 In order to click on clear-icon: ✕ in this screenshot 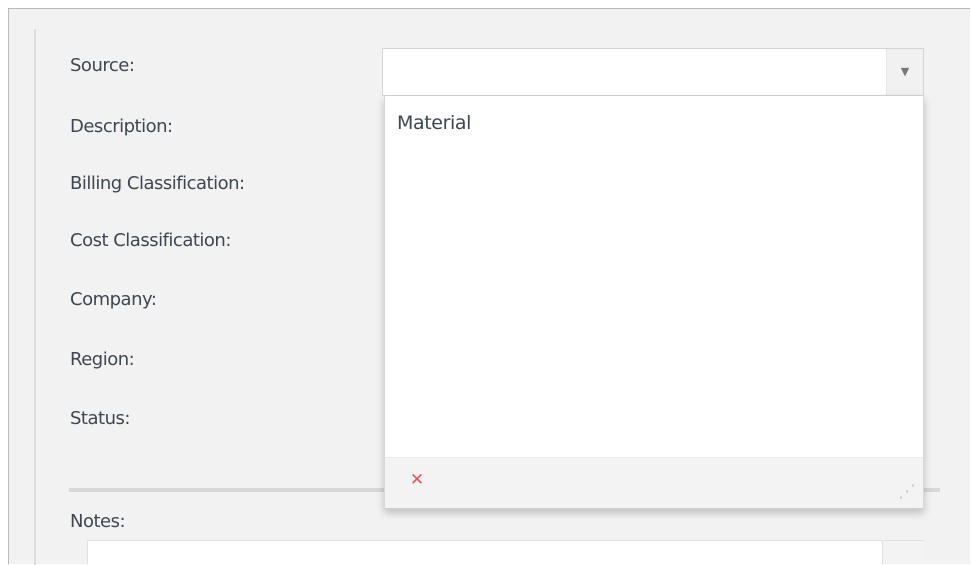, I will do `click(417, 480)`.